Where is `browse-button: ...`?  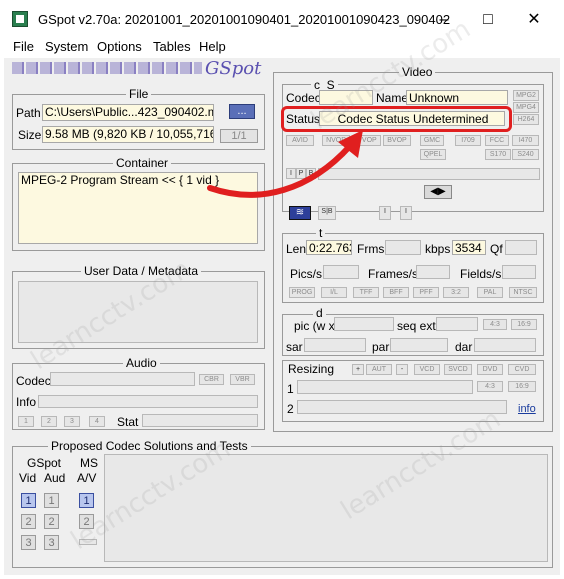 browse-button: ... is located at coordinates (242, 111).